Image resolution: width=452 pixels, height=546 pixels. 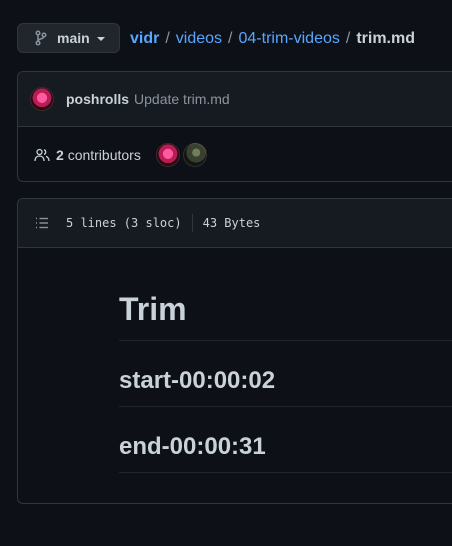 What do you see at coordinates (124, 223) in the screenshot?
I see `file-lines-info: 5 lines (3 sloc)` at bounding box center [124, 223].